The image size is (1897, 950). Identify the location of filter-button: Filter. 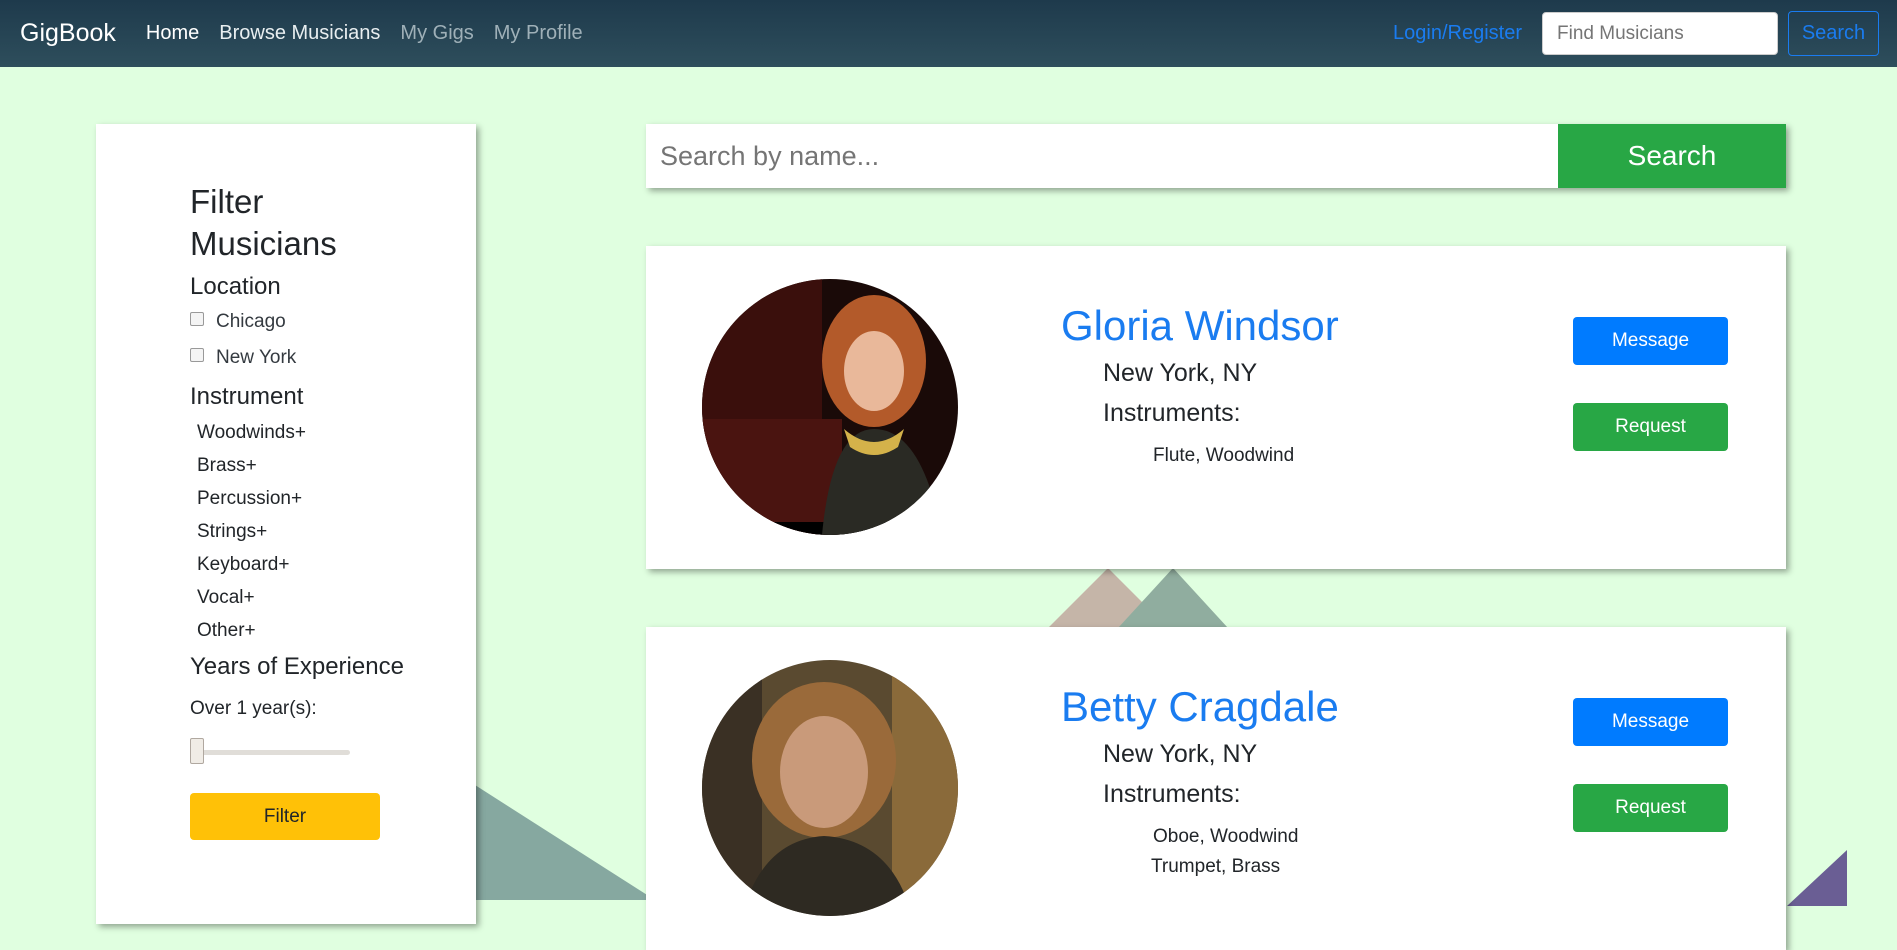
(285, 816).